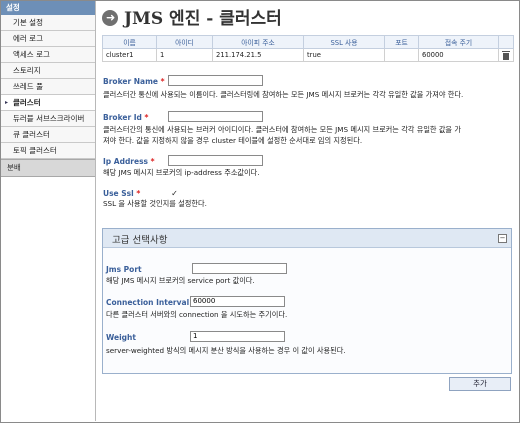 The image size is (520, 423). I want to click on page-title: JMS 엔진 - 클러스터, so click(203, 19).